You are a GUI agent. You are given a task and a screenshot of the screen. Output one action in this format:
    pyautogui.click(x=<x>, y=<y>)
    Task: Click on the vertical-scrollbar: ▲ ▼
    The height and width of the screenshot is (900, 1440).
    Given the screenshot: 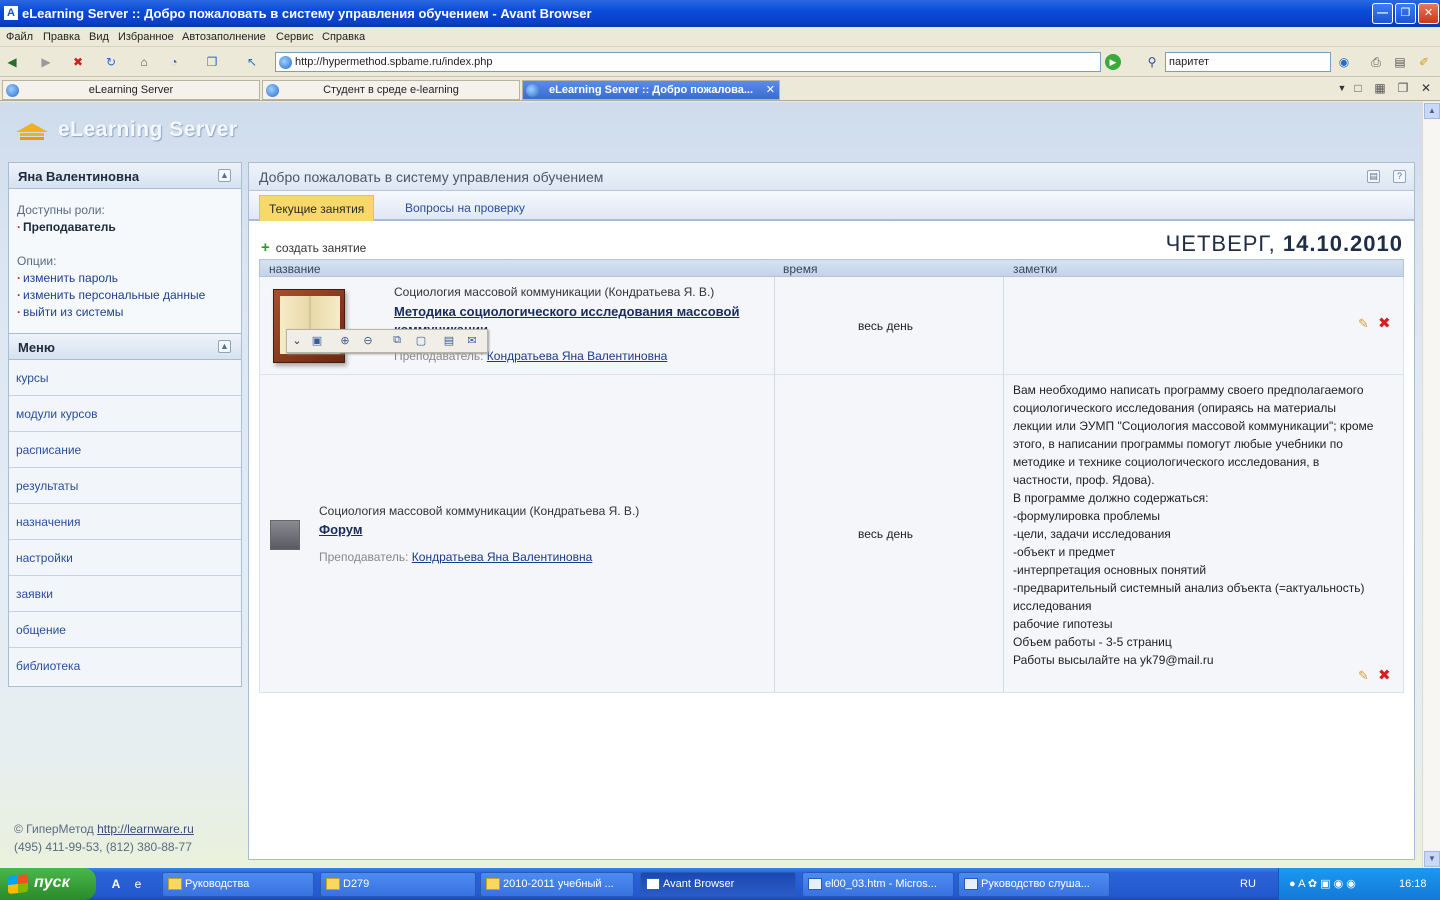 What is the action you would take?
    pyautogui.click(x=1431, y=485)
    